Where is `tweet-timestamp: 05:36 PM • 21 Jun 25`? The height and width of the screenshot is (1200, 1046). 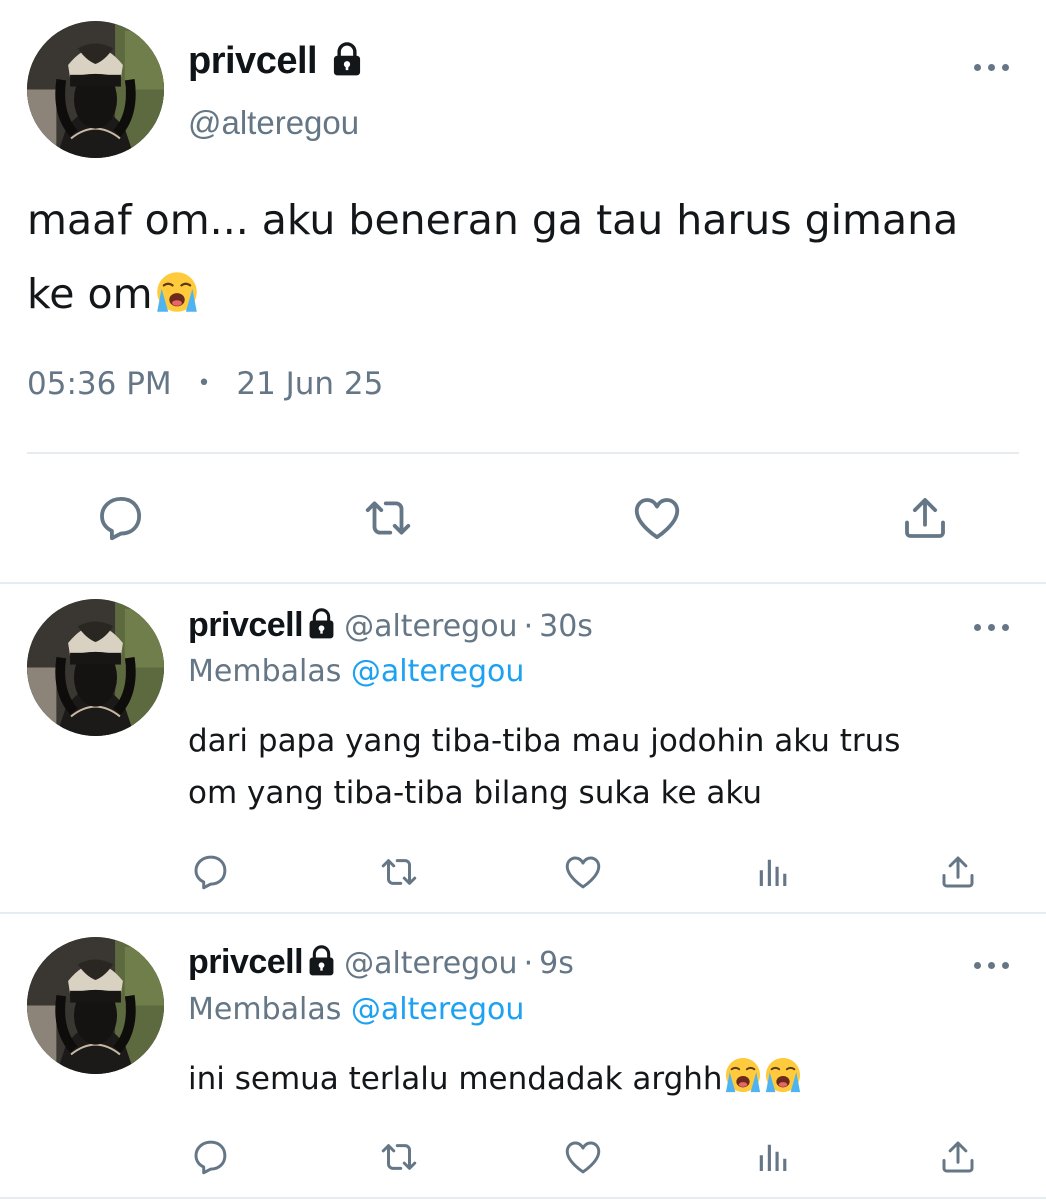
tweet-timestamp: 05:36 PM • 21 Jun 25 is located at coordinates (205, 384).